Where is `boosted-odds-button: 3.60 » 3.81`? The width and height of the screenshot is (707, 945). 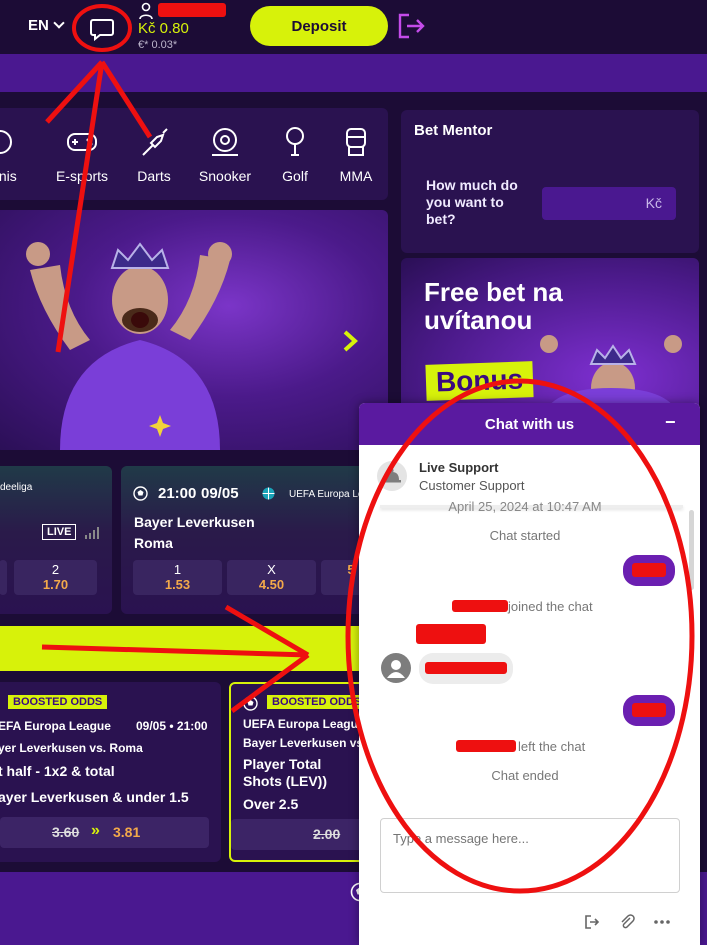
boosted-odds-button: 3.60 » 3.81 is located at coordinates (104, 832).